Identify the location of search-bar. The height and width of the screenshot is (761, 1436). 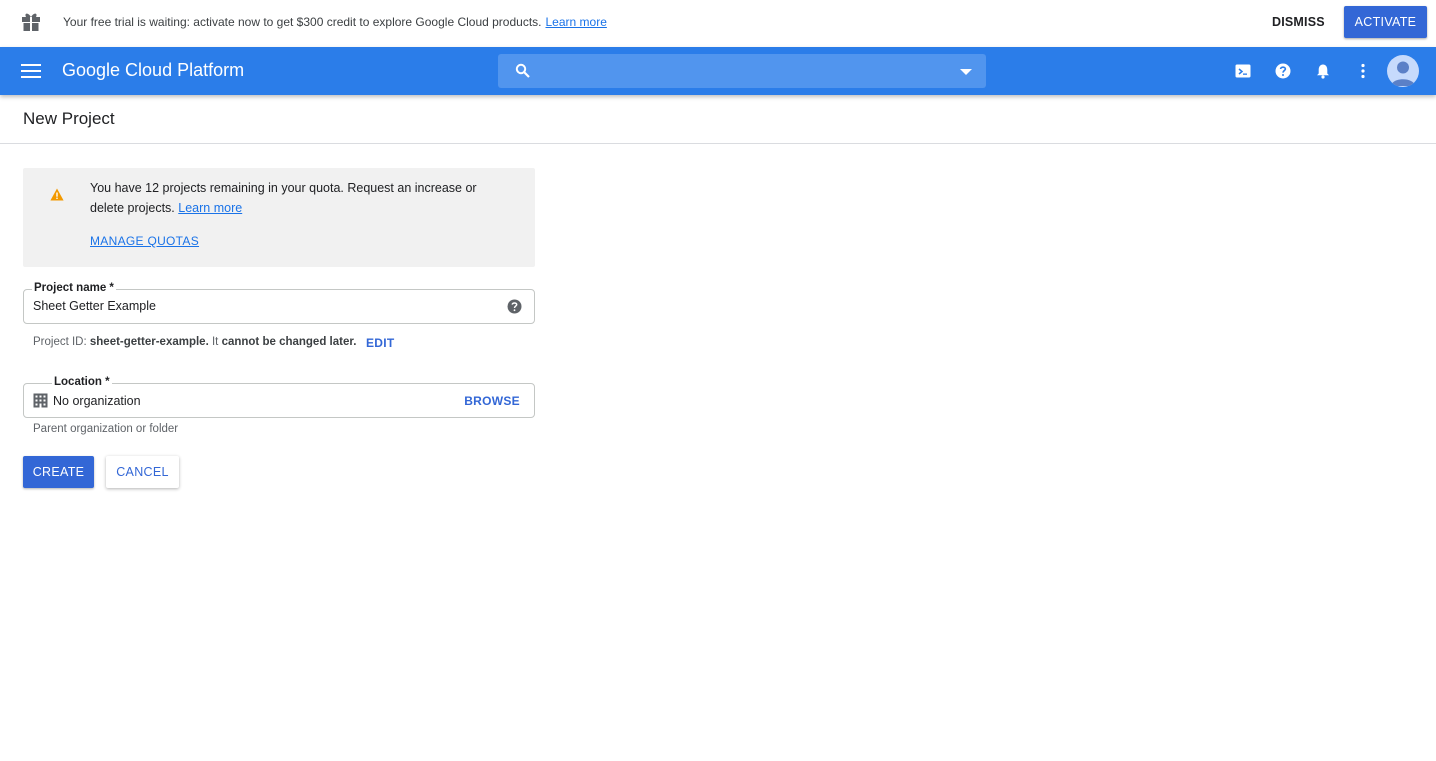
(742, 71).